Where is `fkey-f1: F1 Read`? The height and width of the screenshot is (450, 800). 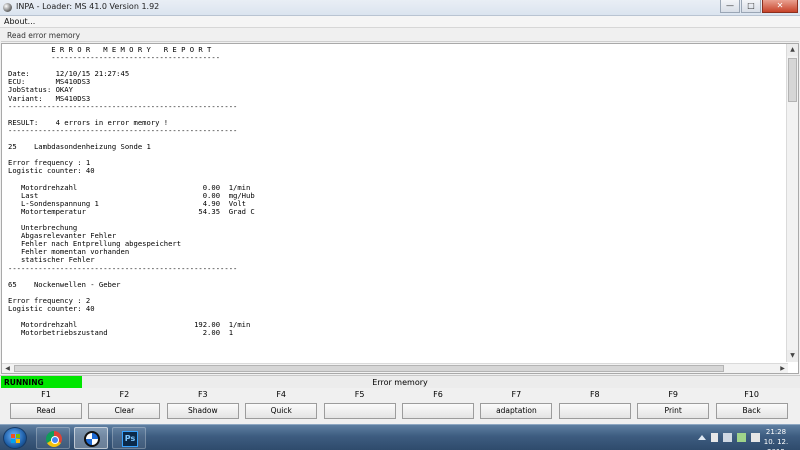
fkey-f1: F1 Read is located at coordinates (46, 405).